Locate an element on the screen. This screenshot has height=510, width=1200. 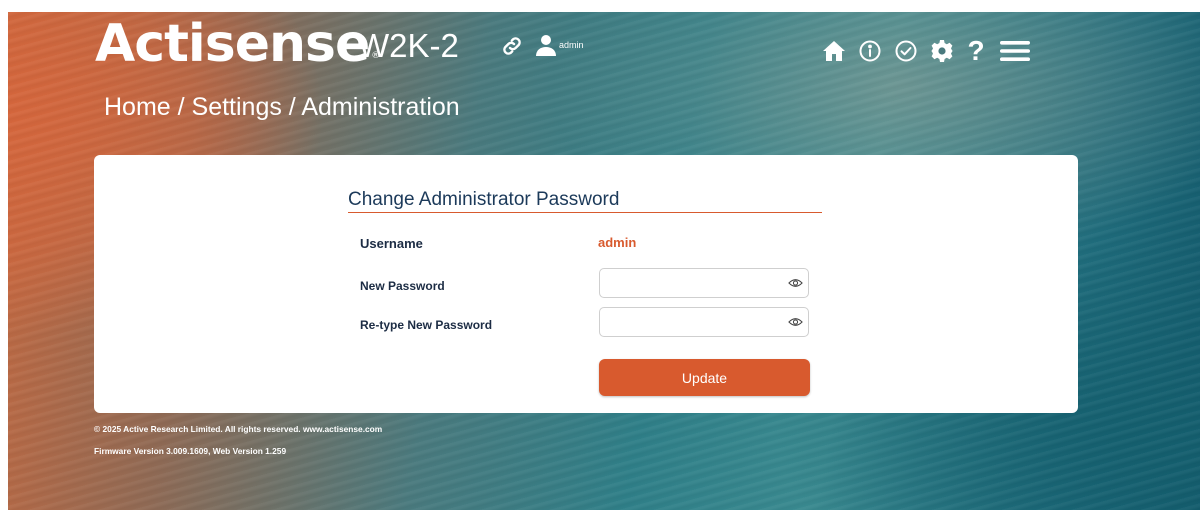
brand-logo: Actisense ® is located at coordinates (237, 44).